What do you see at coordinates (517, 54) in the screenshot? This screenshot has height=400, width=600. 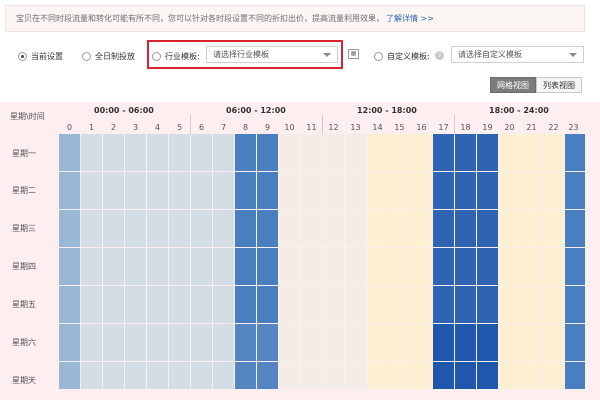 I see `custom-template-select: 请选择自定义模板` at bounding box center [517, 54].